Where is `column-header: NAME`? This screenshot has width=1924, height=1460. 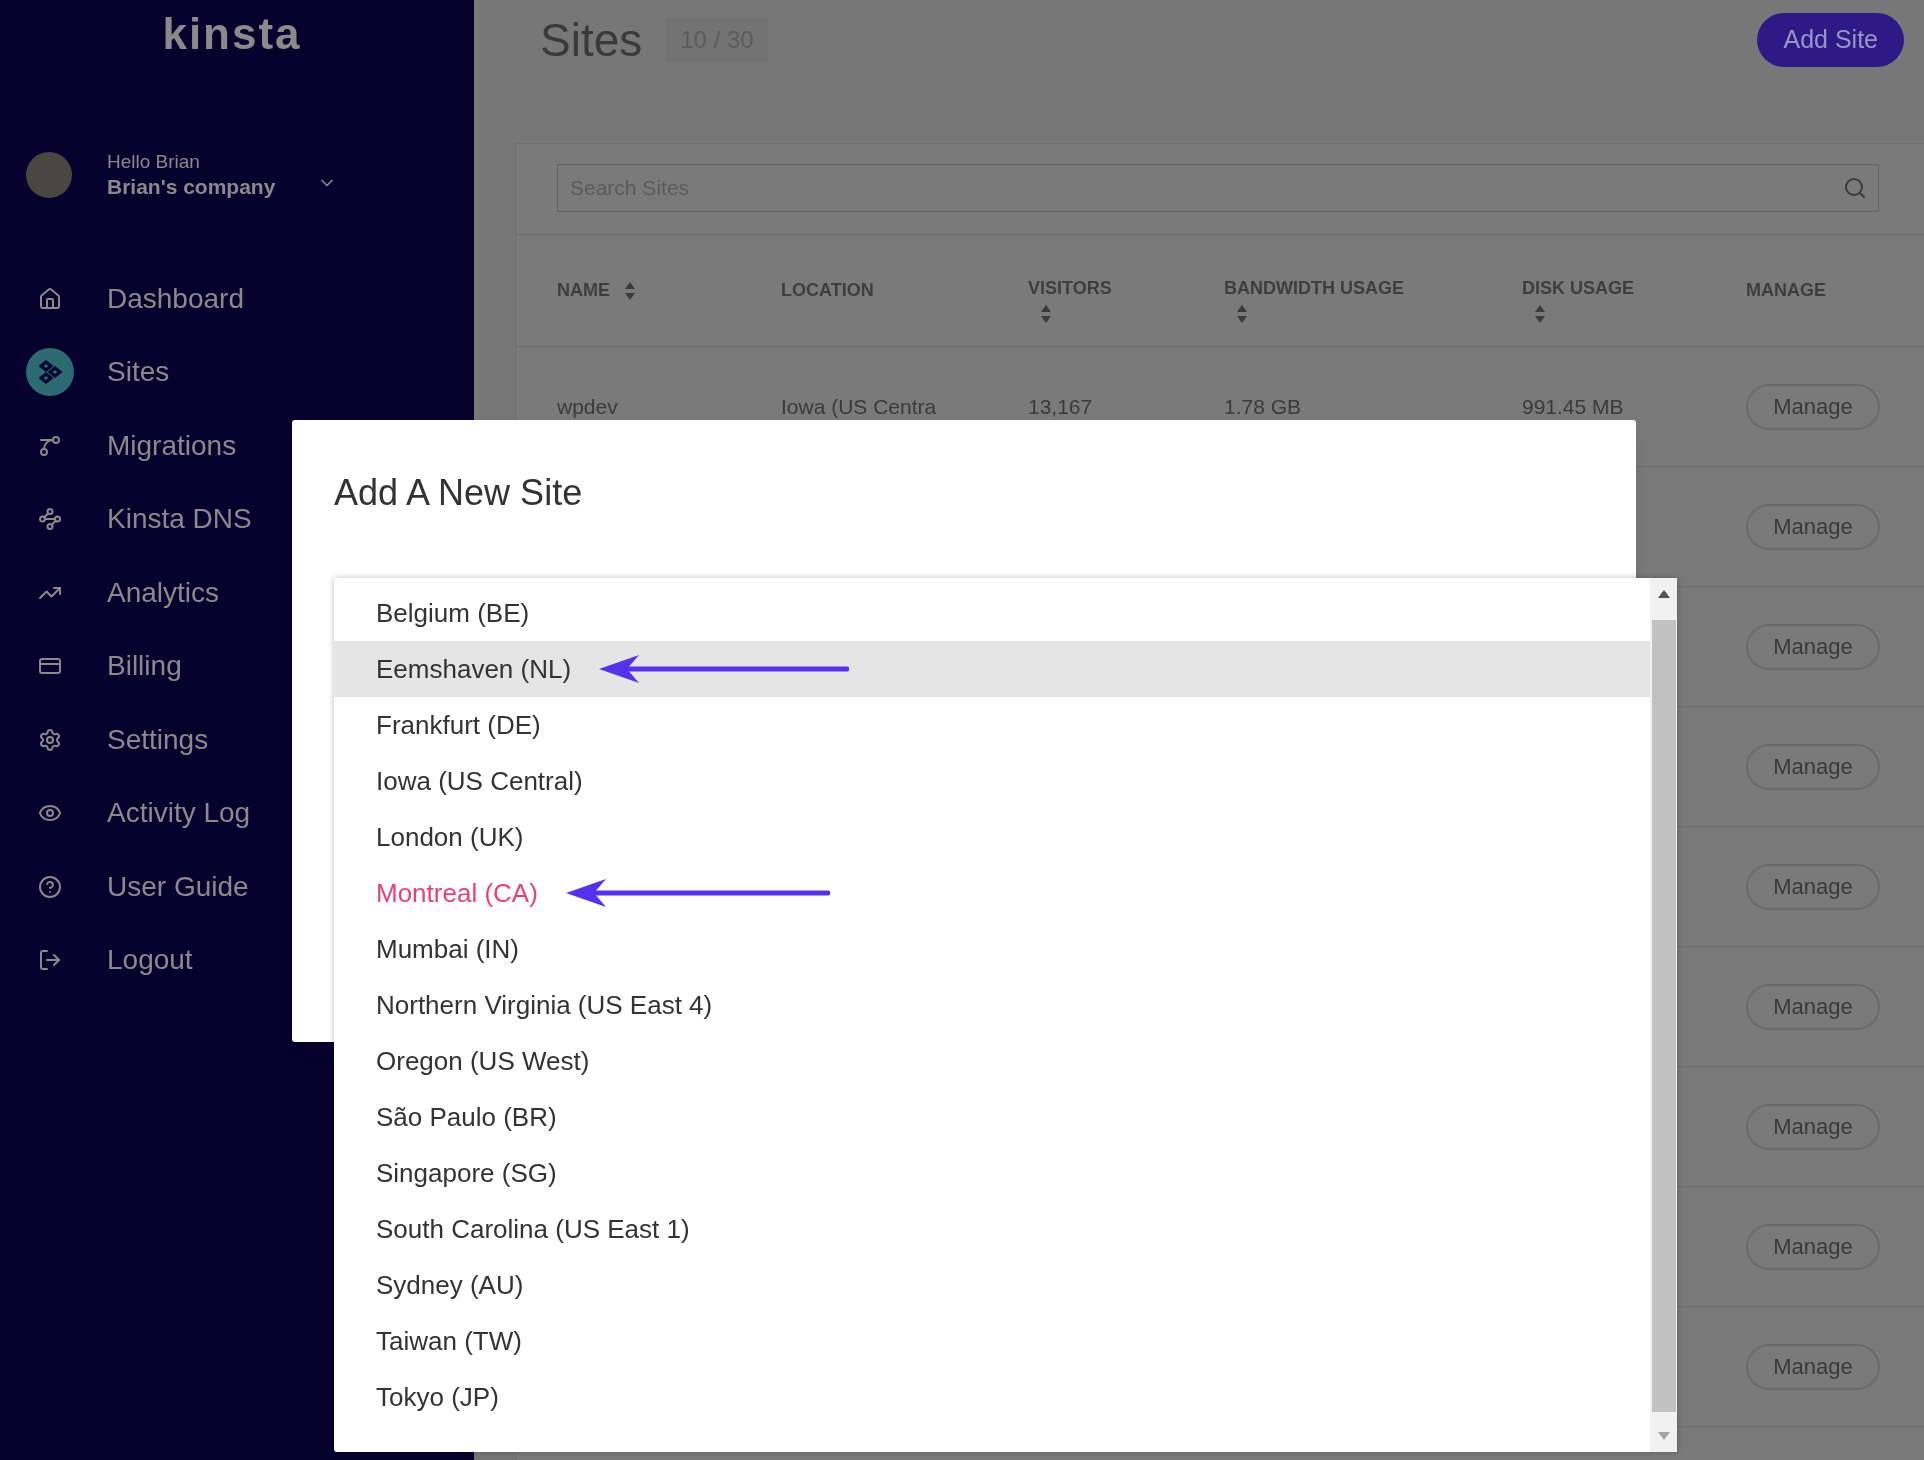
column-header: NAME is located at coordinates (583, 290).